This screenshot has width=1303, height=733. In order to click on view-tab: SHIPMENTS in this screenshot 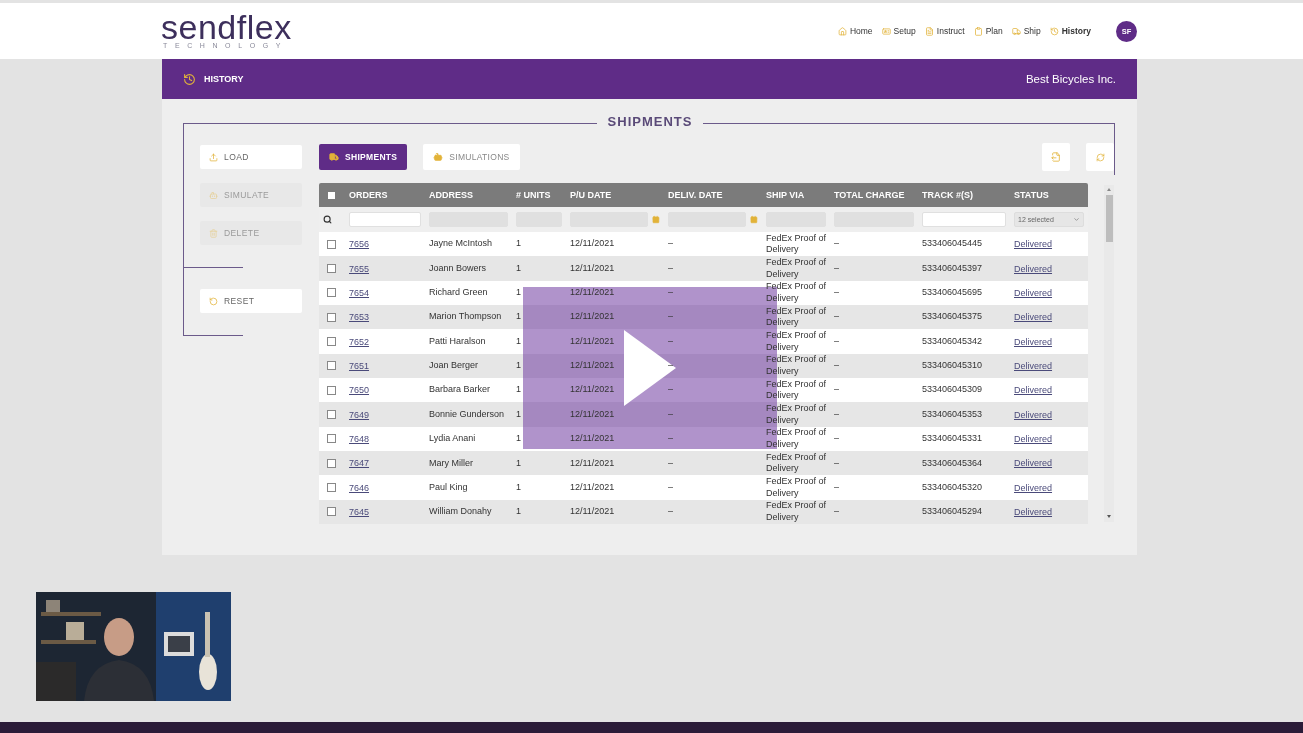, I will do `click(363, 157)`.